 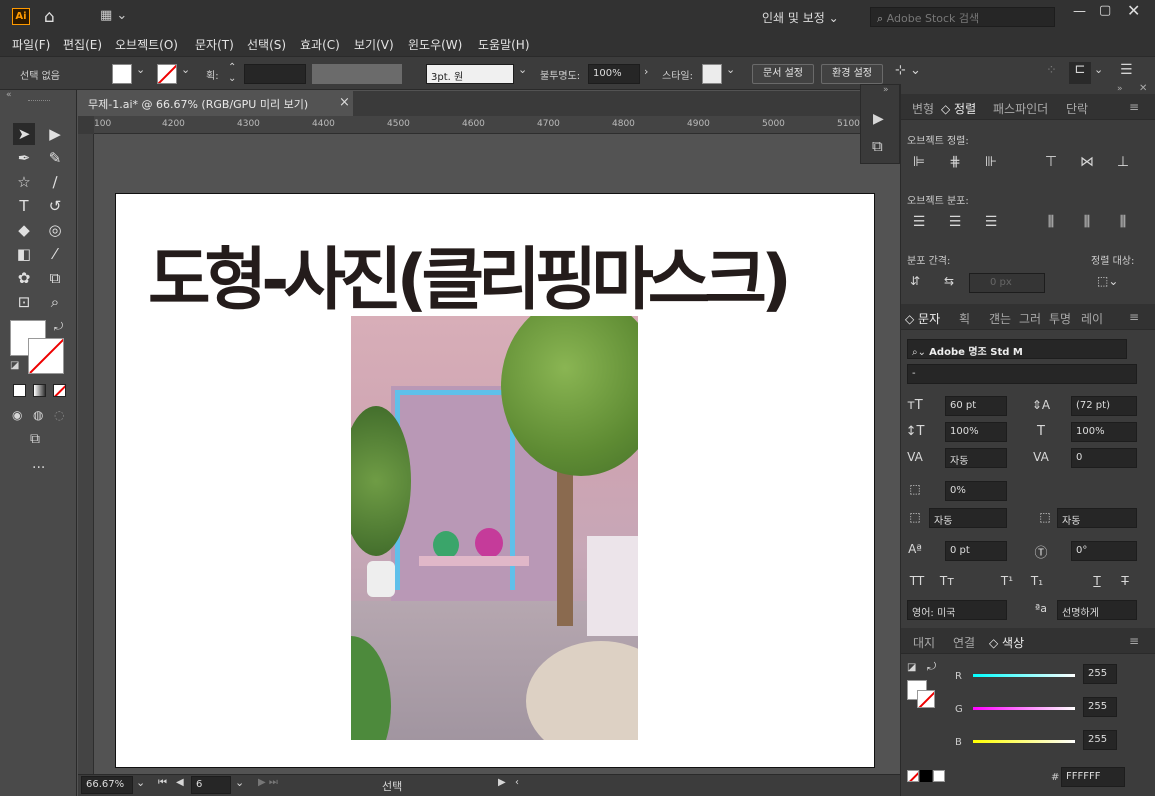 I want to click on artboard-heading: 도형-사진(클리핑마스크), so click(x=498, y=273).